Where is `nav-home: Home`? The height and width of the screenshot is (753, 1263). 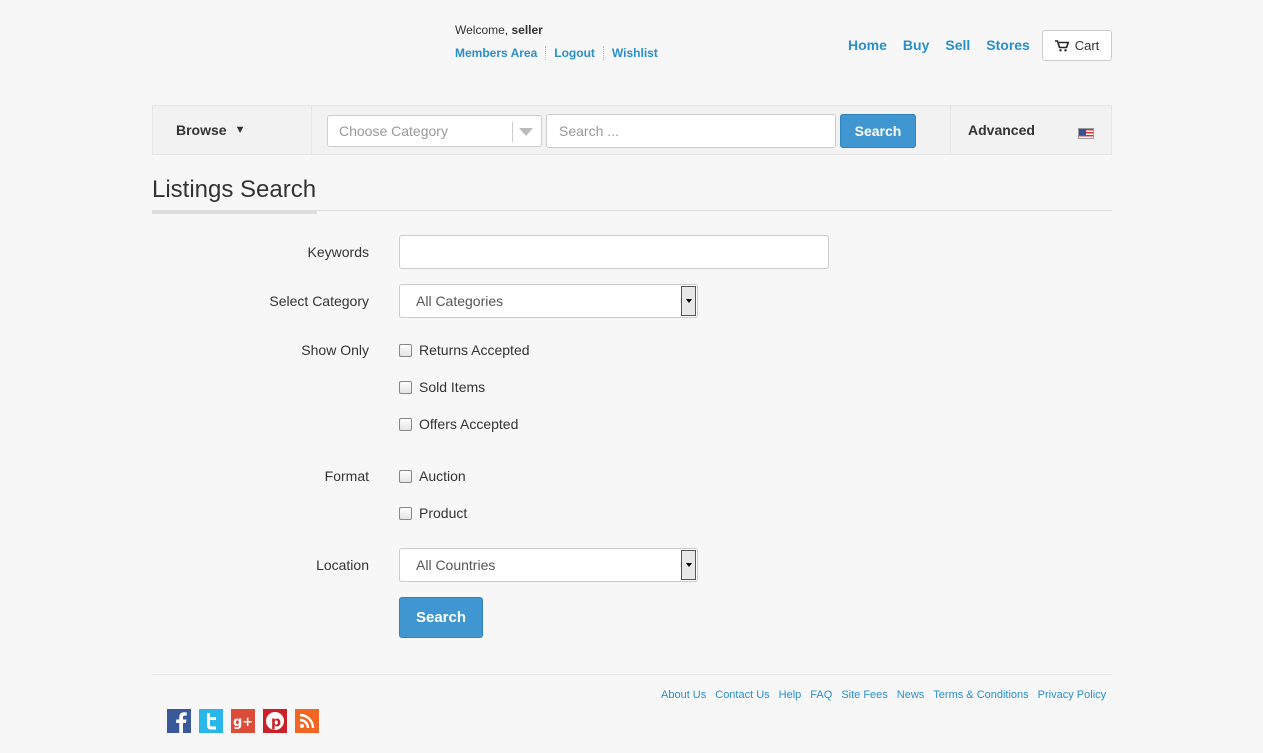
nav-home: Home is located at coordinates (867, 45).